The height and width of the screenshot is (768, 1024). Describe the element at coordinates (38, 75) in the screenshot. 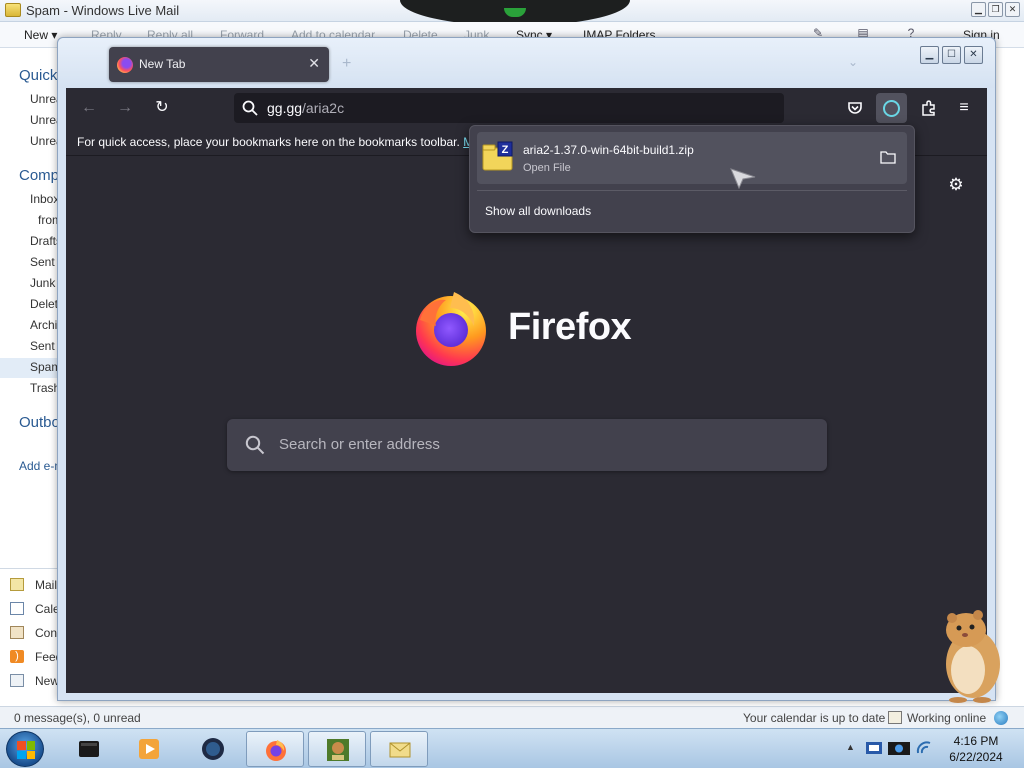

I see `quick-views-header: Quick views` at that location.